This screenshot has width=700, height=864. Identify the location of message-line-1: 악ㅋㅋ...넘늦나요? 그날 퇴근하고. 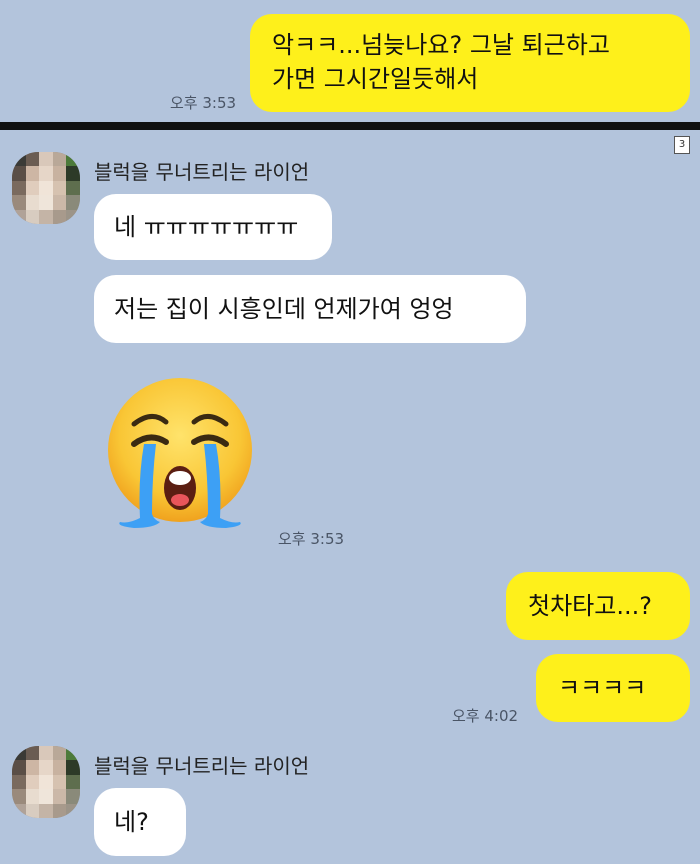
(441, 45).